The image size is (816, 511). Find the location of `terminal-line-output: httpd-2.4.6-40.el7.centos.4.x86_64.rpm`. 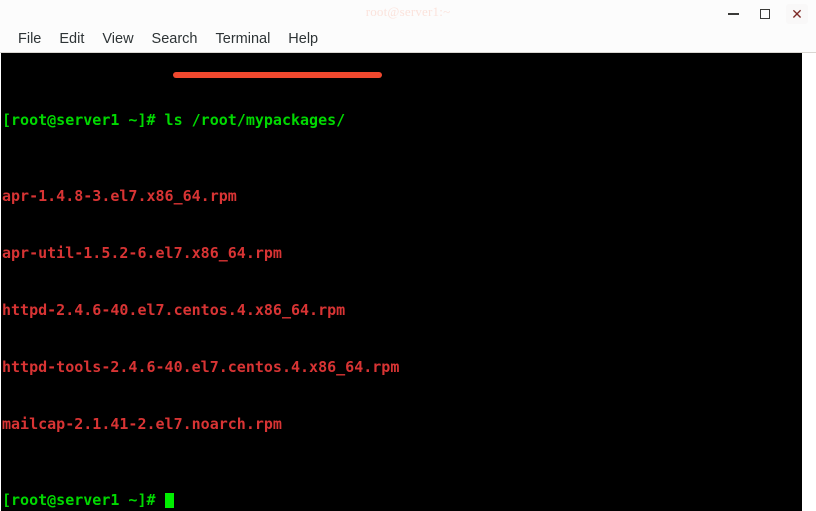

terminal-line-output: httpd-2.4.6-40.el7.centos.4.x86_64.rpm is located at coordinates (174, 310).